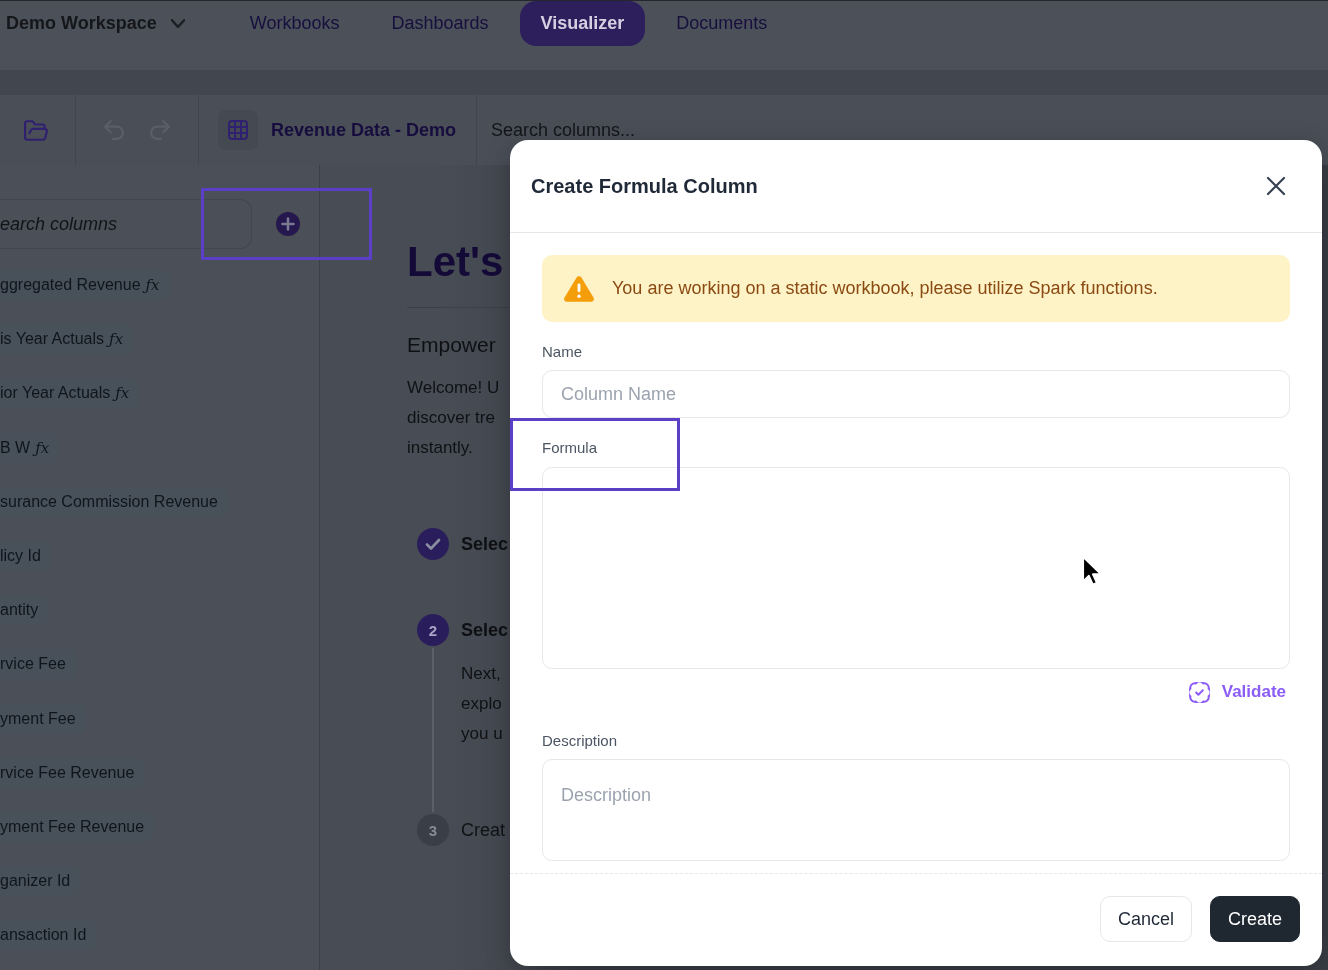  I want to click on column-name: antity, so click(19, 610).